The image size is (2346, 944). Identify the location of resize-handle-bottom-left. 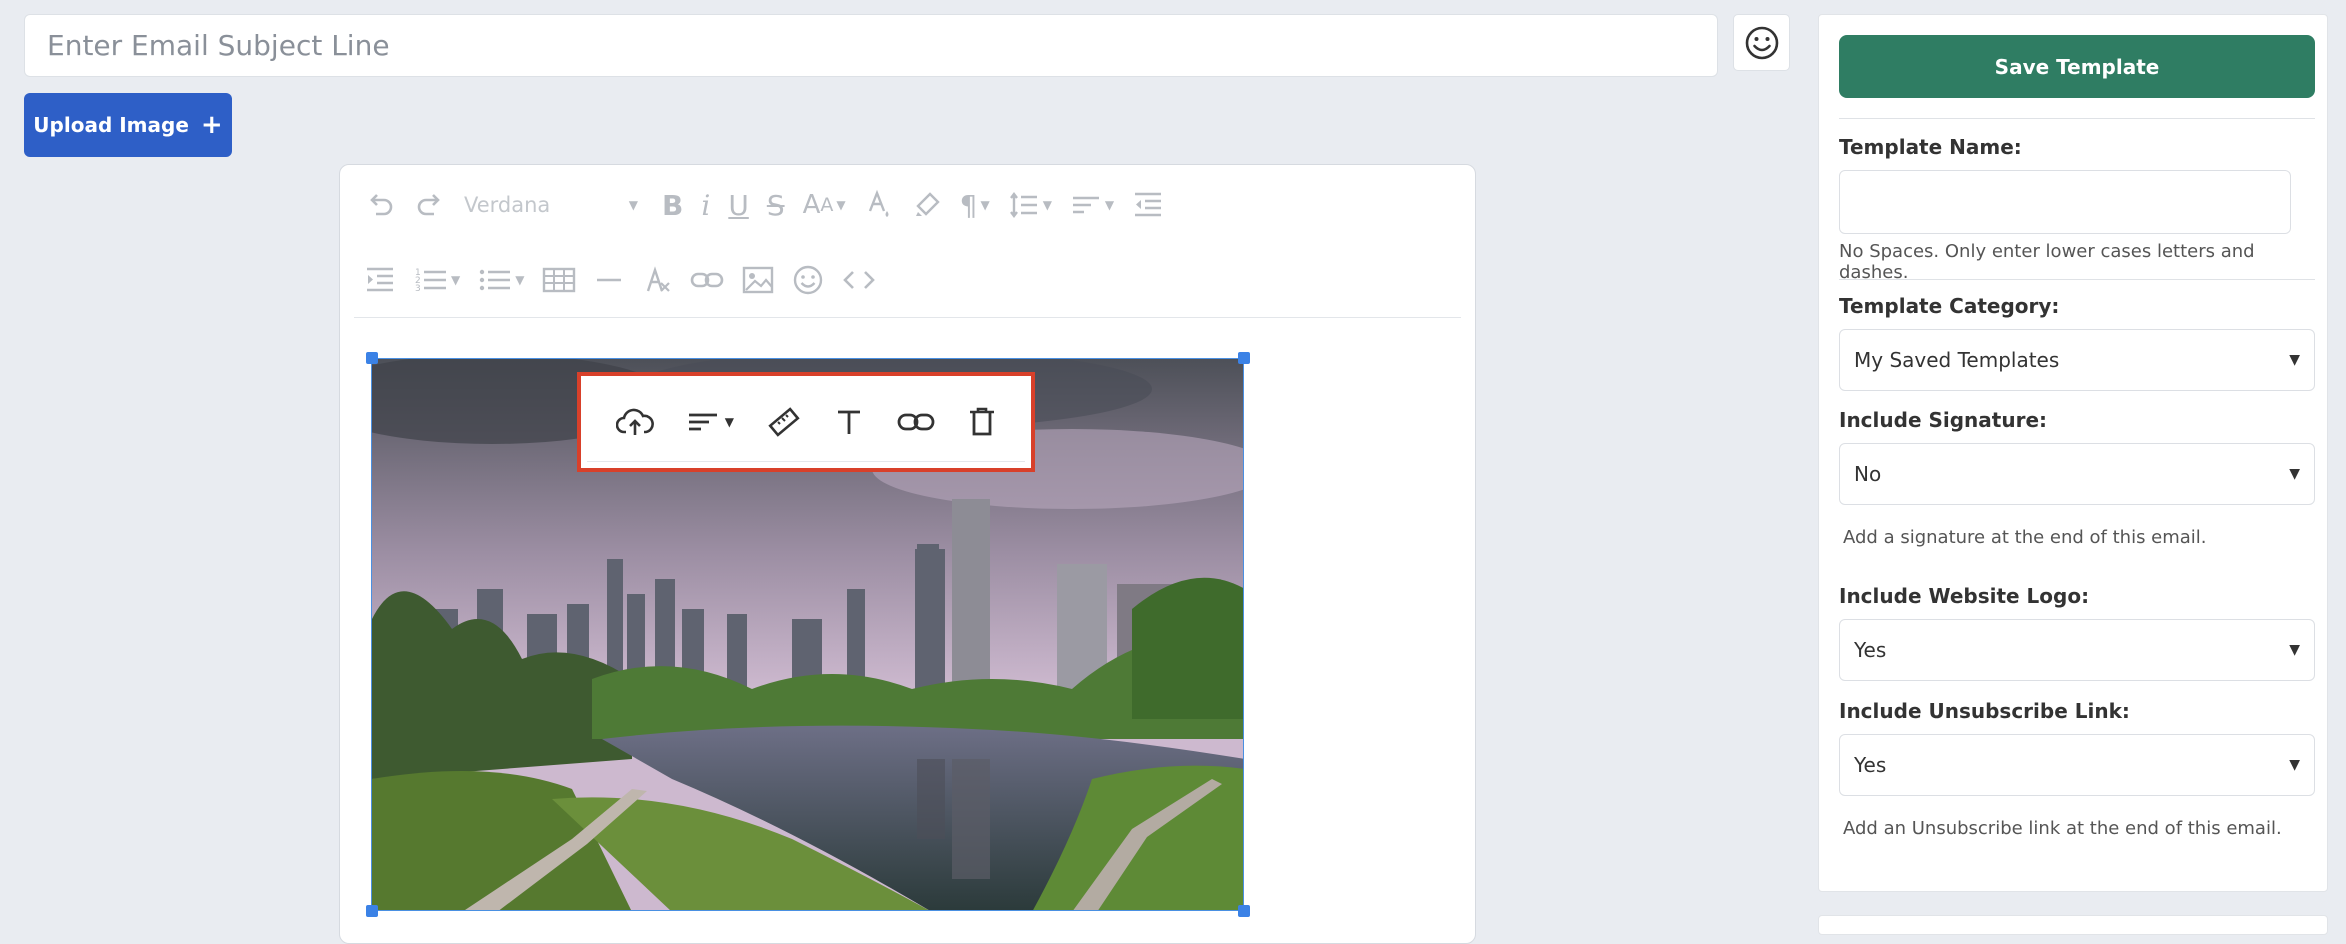
(372, 911).